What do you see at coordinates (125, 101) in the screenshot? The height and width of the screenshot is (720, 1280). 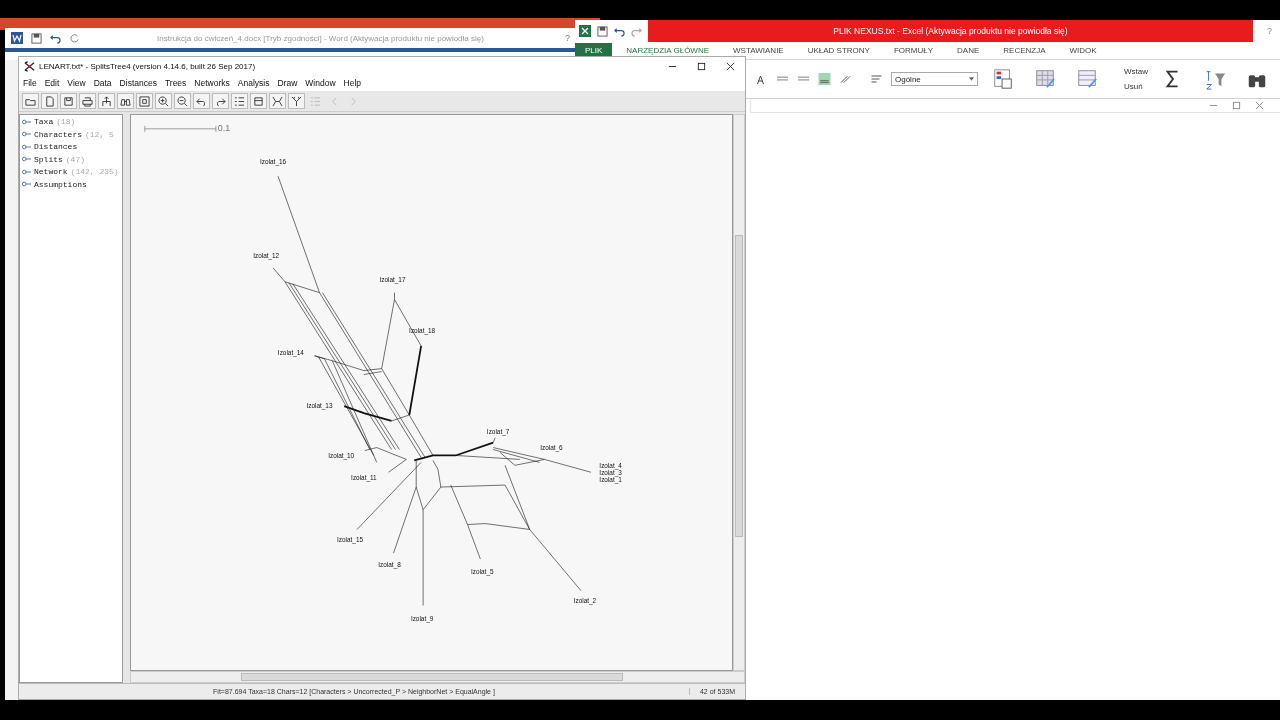 I see `binoculars-icon` at bounding box center [125, 101].